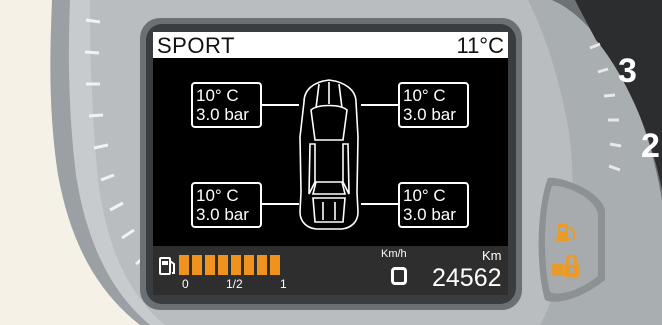 This screenshot has height=325, width=662. I want to click on tach-number-3: 3, so click(627, 71).